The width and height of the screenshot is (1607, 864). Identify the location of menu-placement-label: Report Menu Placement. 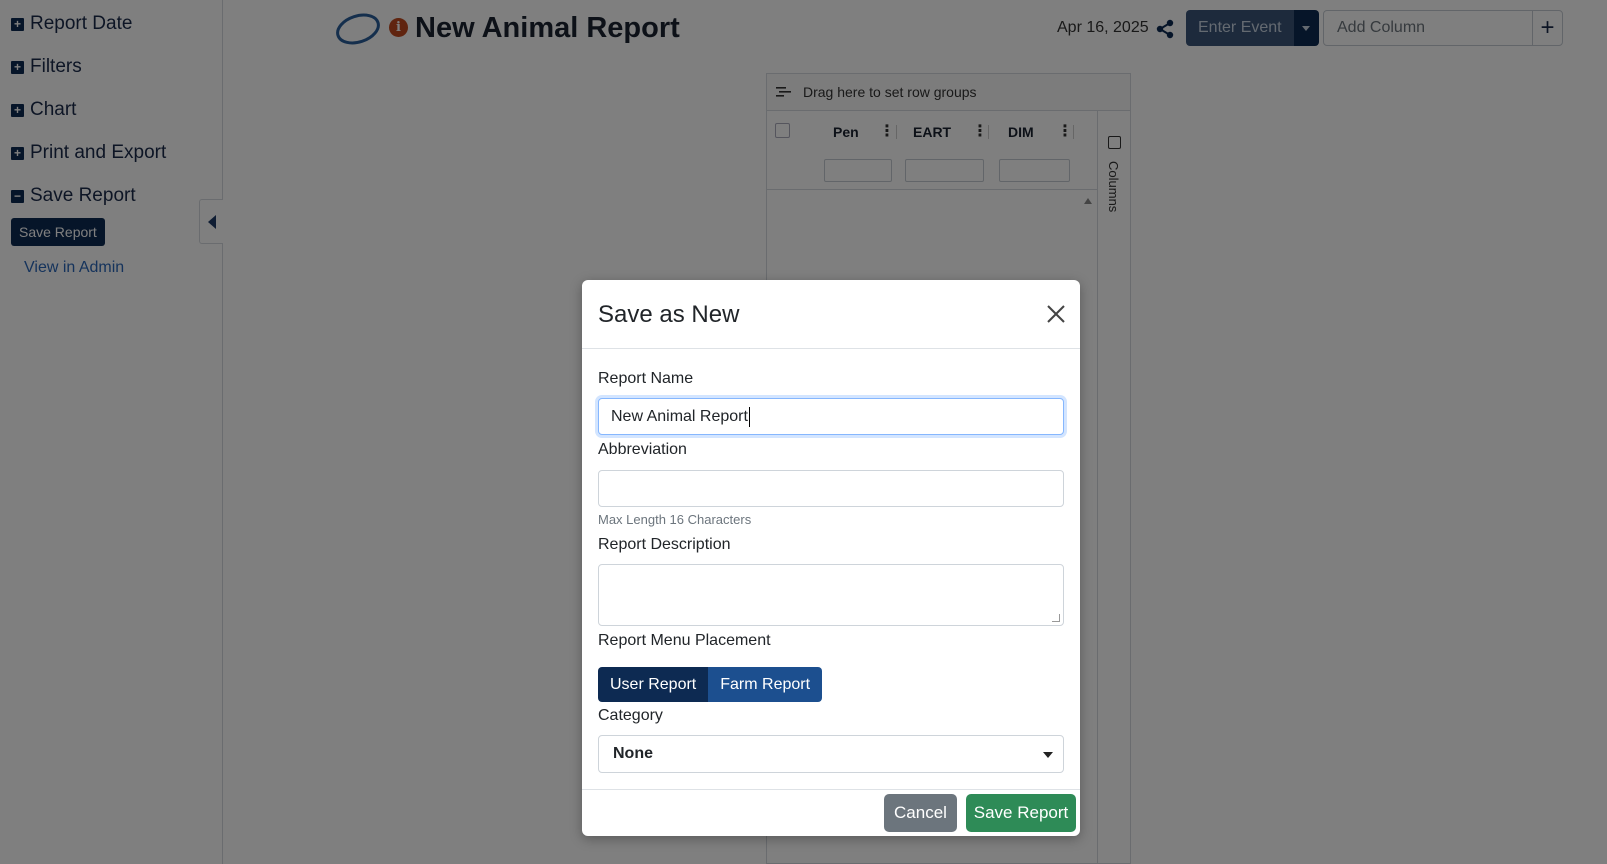
(684, 640).